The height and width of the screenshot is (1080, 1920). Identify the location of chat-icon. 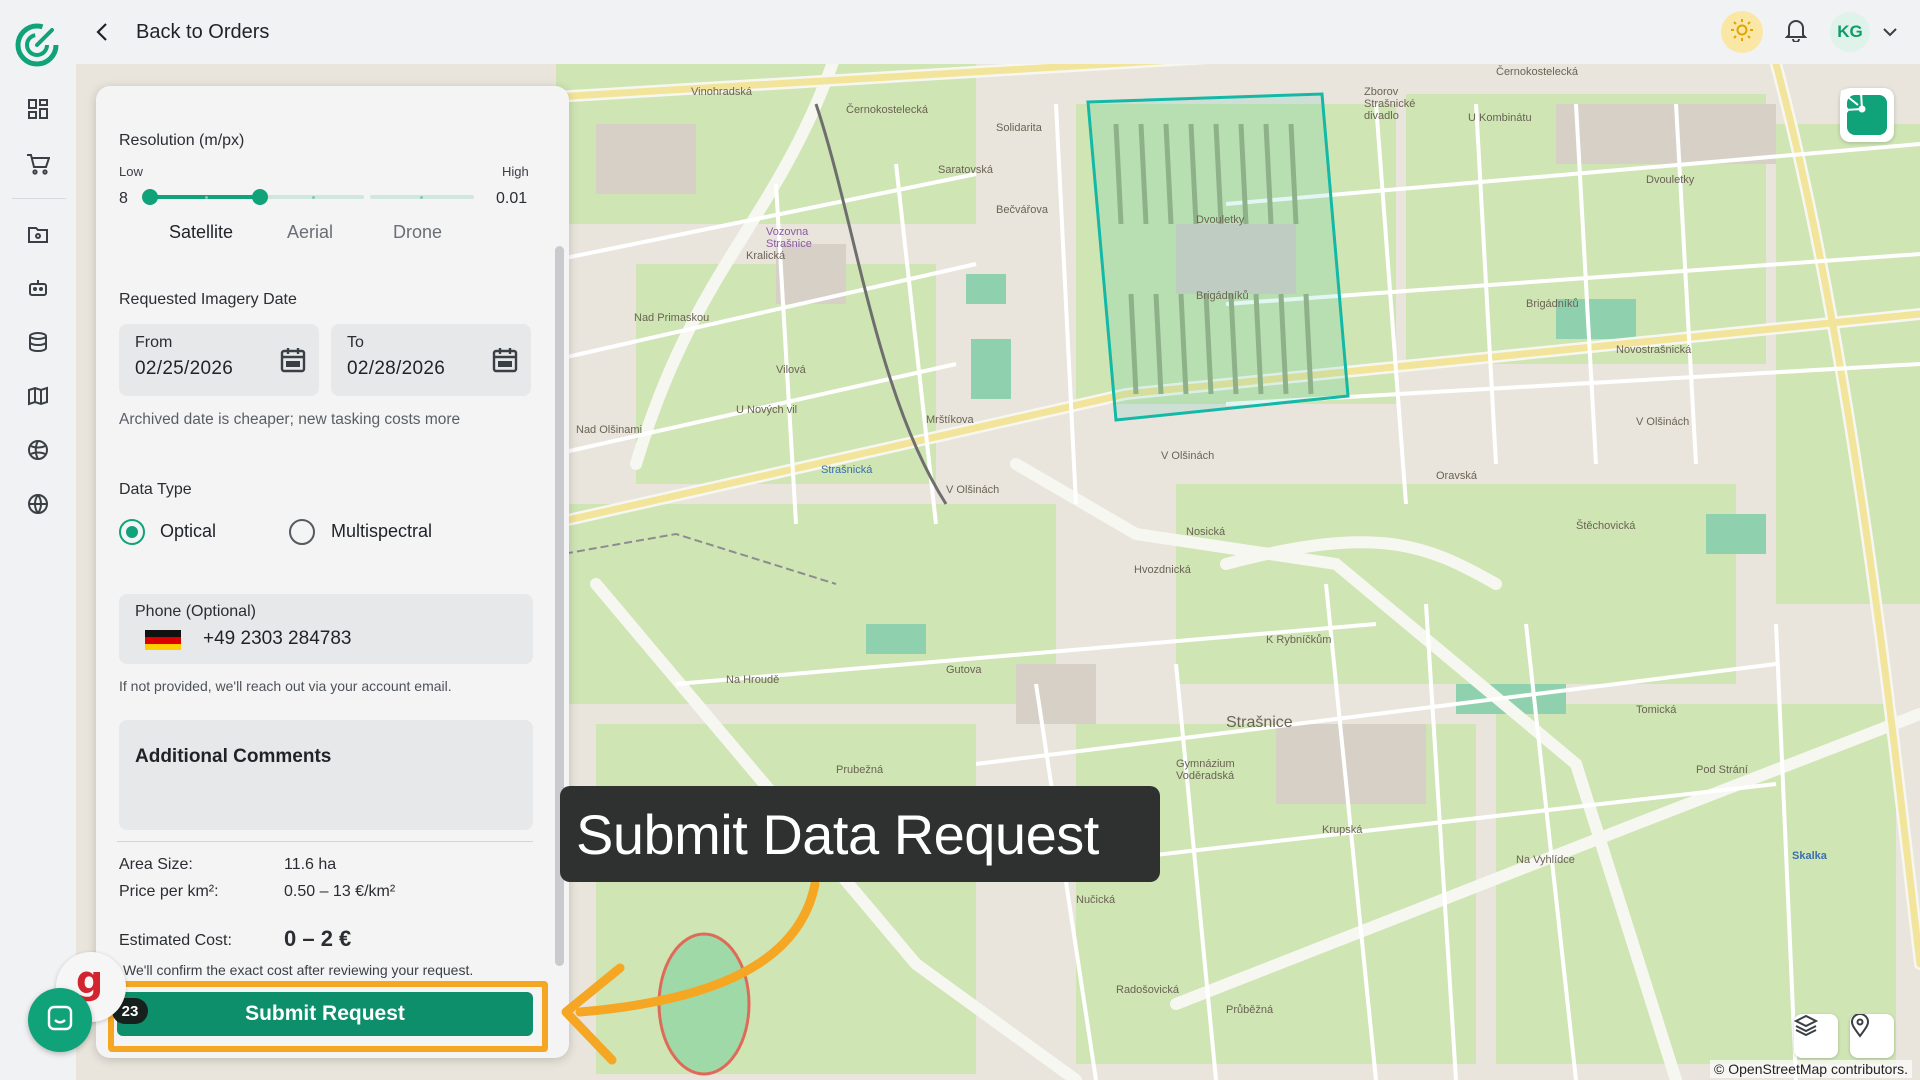
(60, 1020).